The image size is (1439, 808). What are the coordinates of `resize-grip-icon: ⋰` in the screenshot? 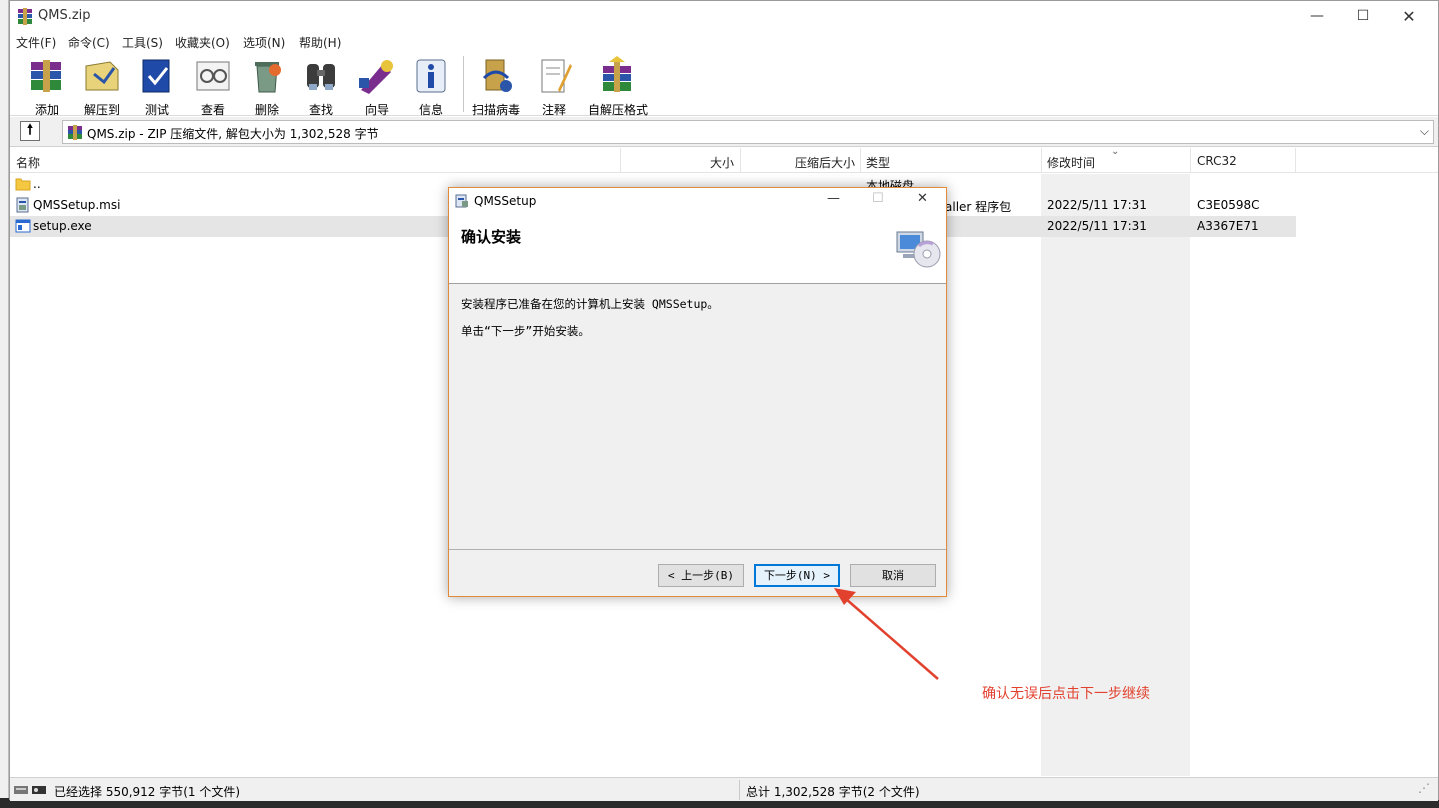 It's located at (1424, 788).